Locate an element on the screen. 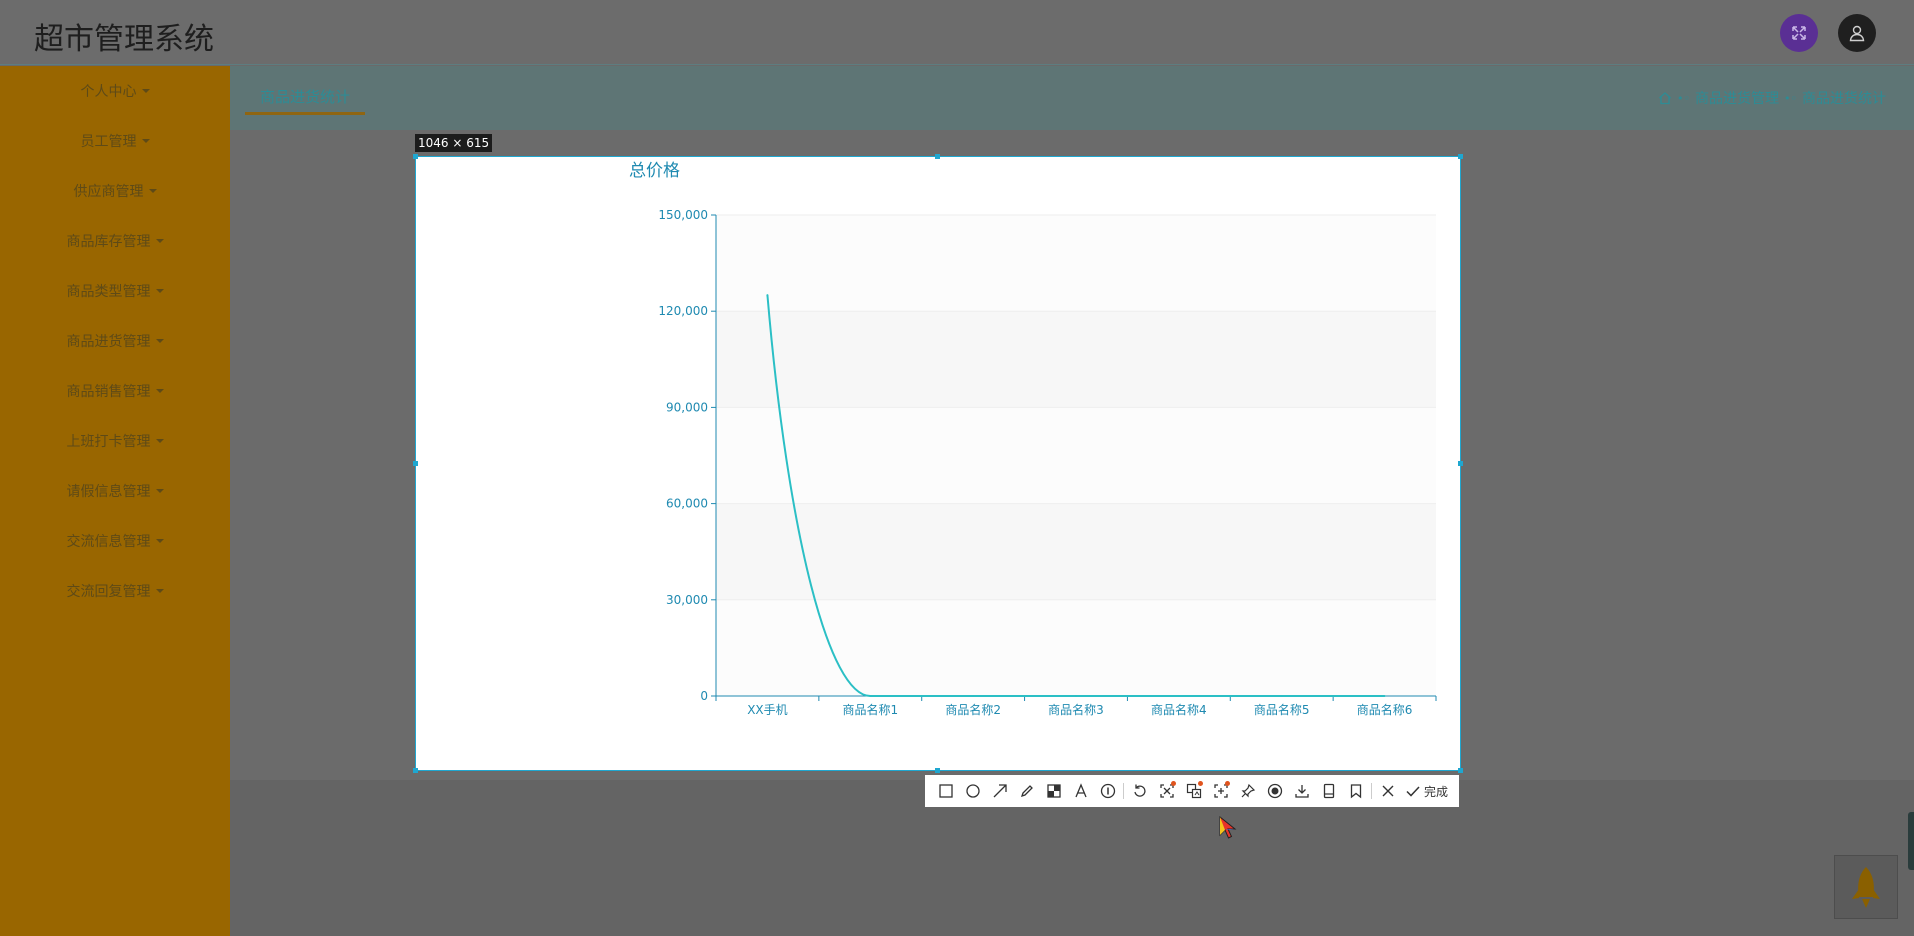 The height and width of the screenshot is (936, 1914). mosaic-tool is located at coordinates (1053, 791).